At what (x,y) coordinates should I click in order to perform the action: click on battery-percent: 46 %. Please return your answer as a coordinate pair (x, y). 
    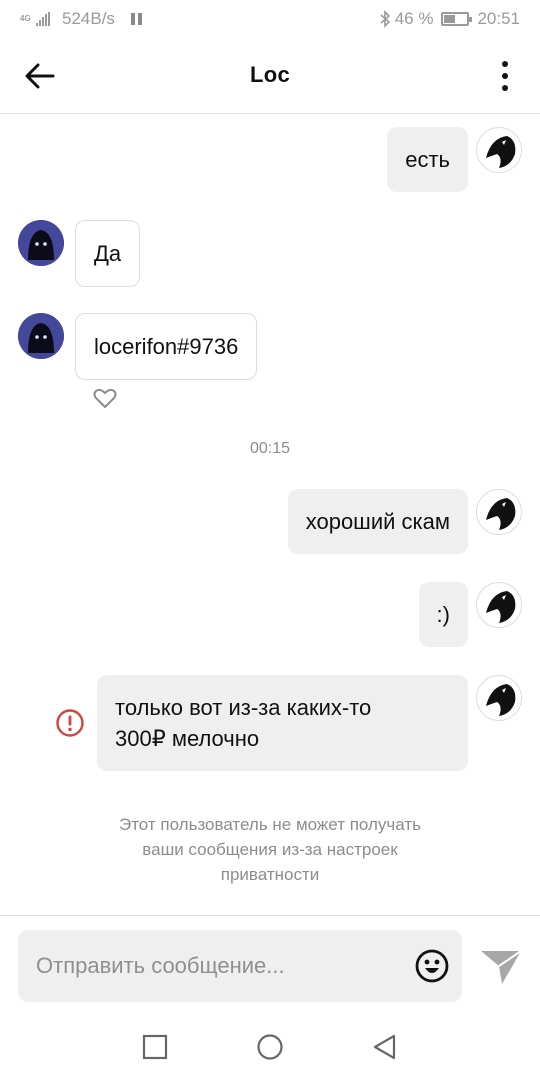
    Looking at the image, I should click on (414, 18).